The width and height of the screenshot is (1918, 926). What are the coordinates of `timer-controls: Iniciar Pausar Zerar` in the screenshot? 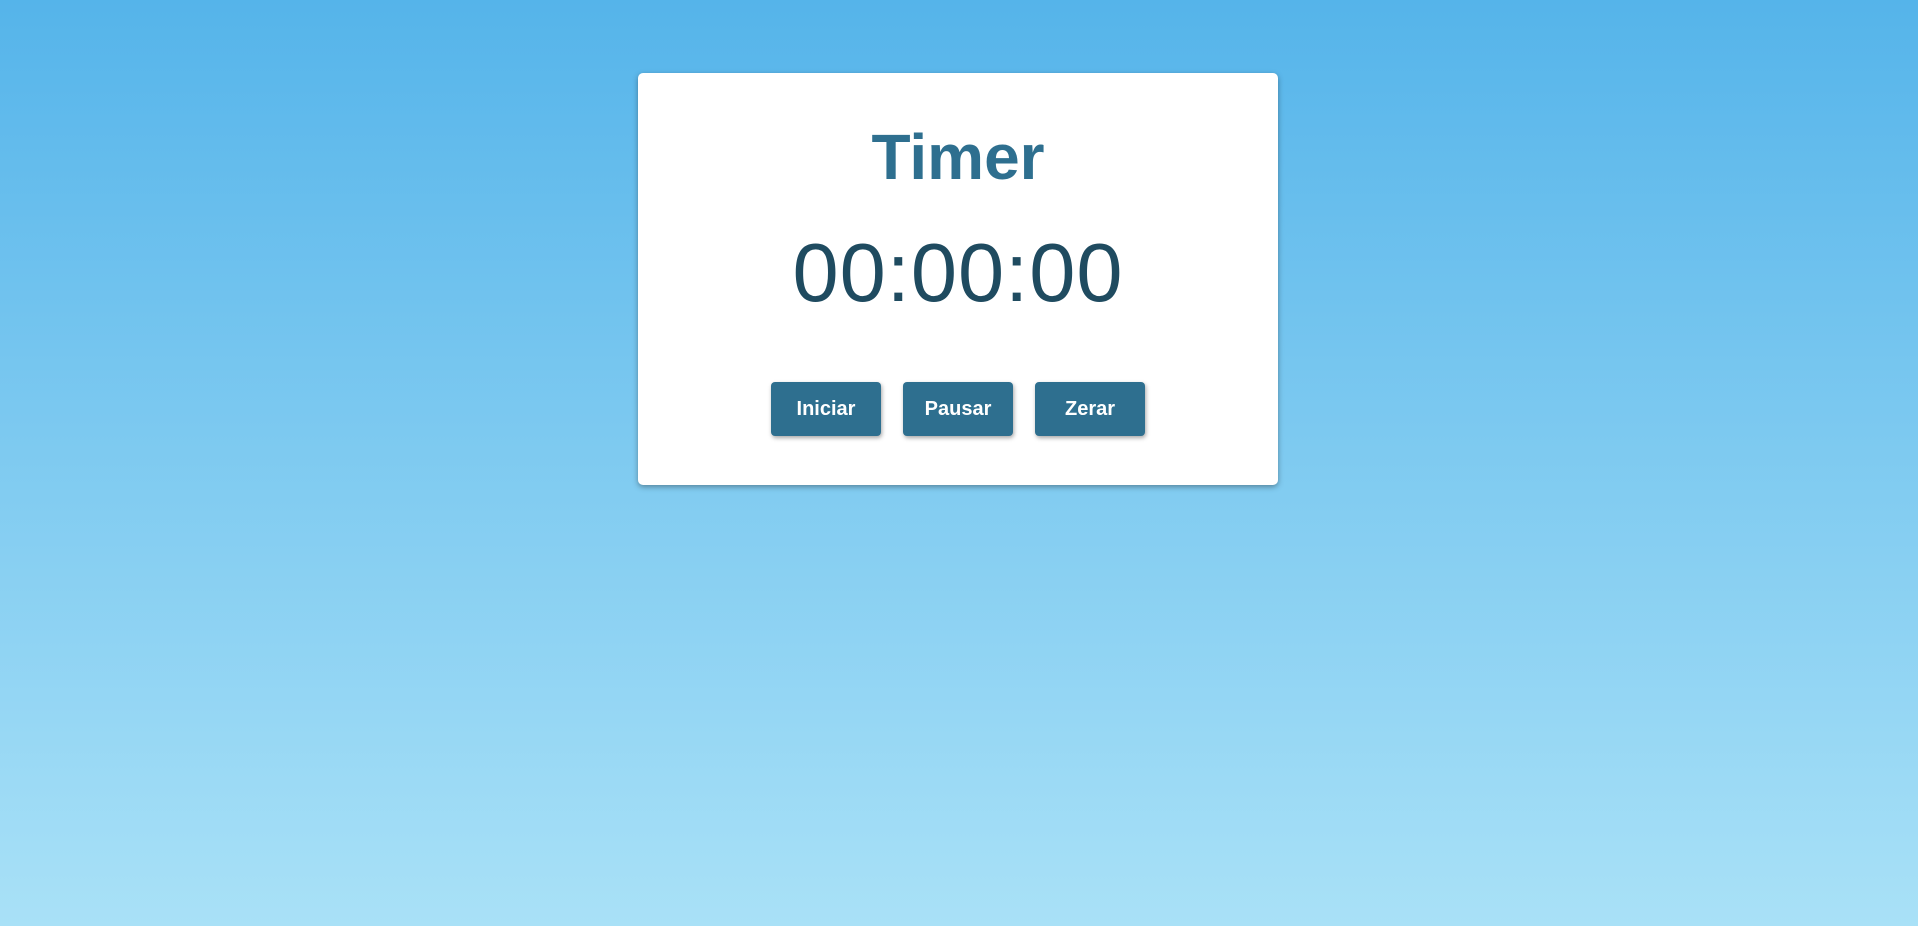 It's located at (958, 409).